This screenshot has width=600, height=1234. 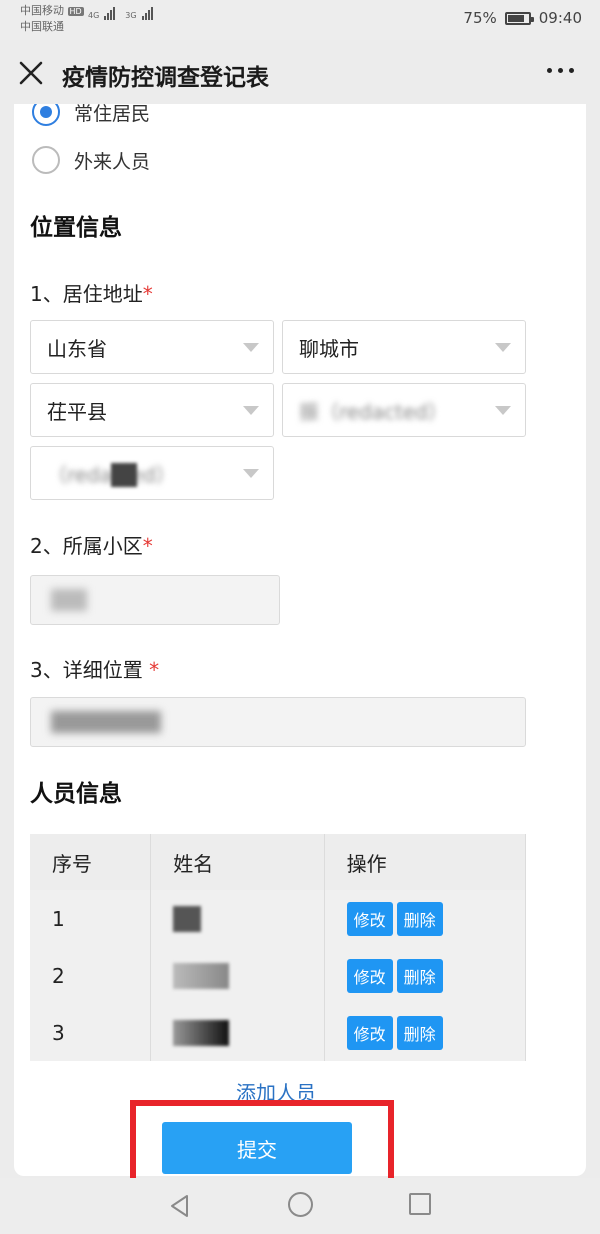 What do you see at coordinates (425, 862) in the screenshot?
I see `col-actions: 操作` at bounding box center [425, 862].